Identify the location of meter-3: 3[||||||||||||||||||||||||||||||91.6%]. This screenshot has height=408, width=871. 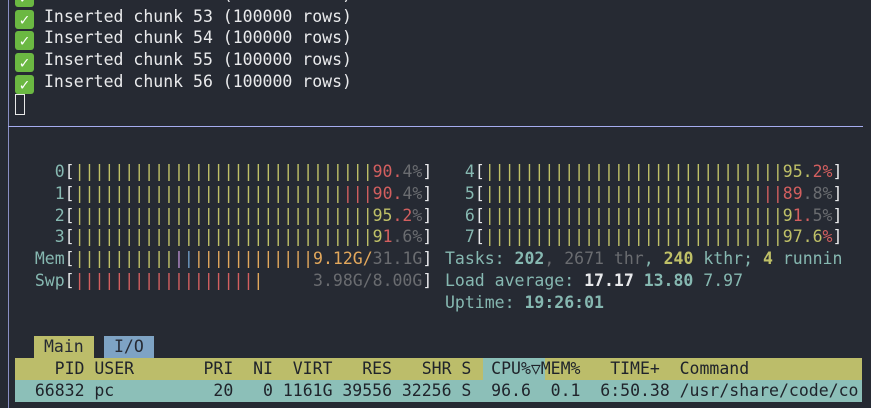
(224, 237).